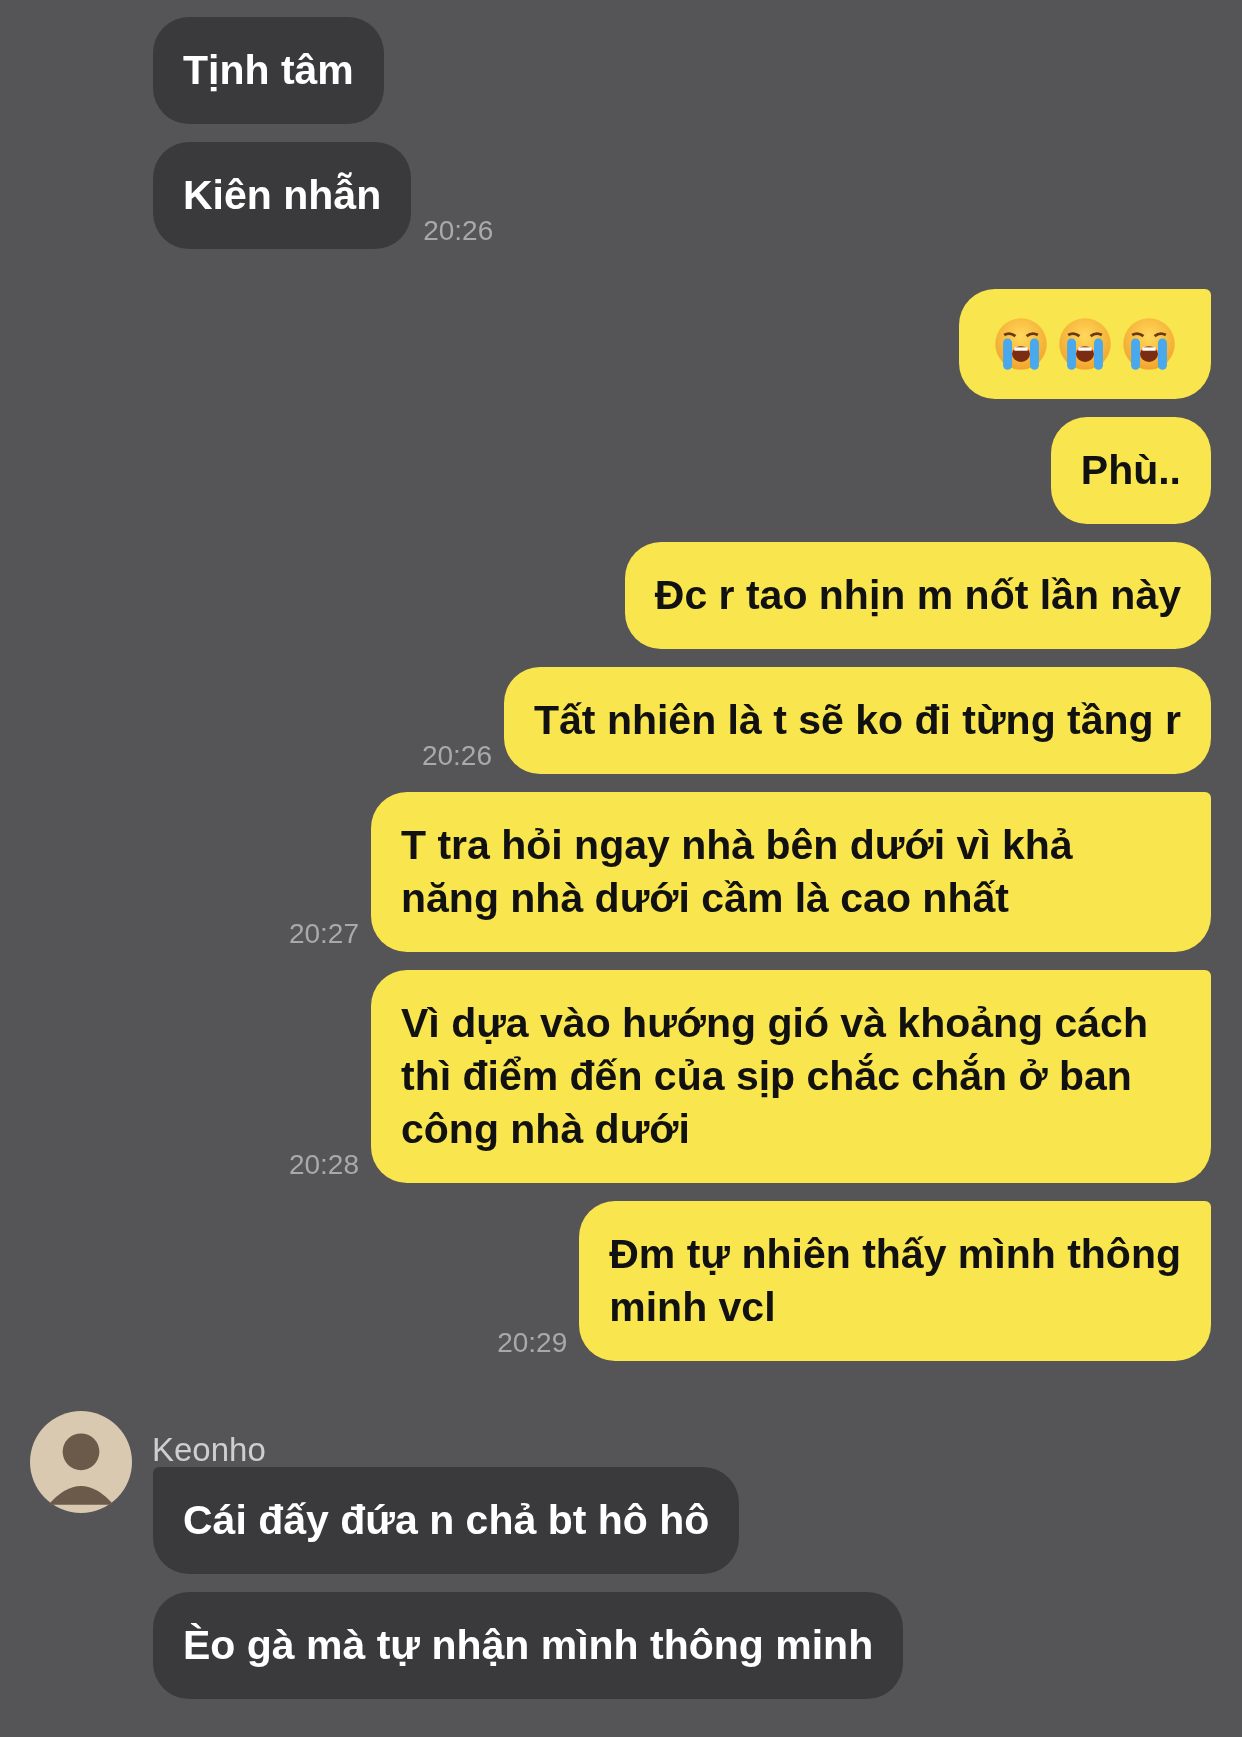  Describe the element at coordinates (268, 70) in the screenshot. I see `message-text: Tịnh tâm` at that location.